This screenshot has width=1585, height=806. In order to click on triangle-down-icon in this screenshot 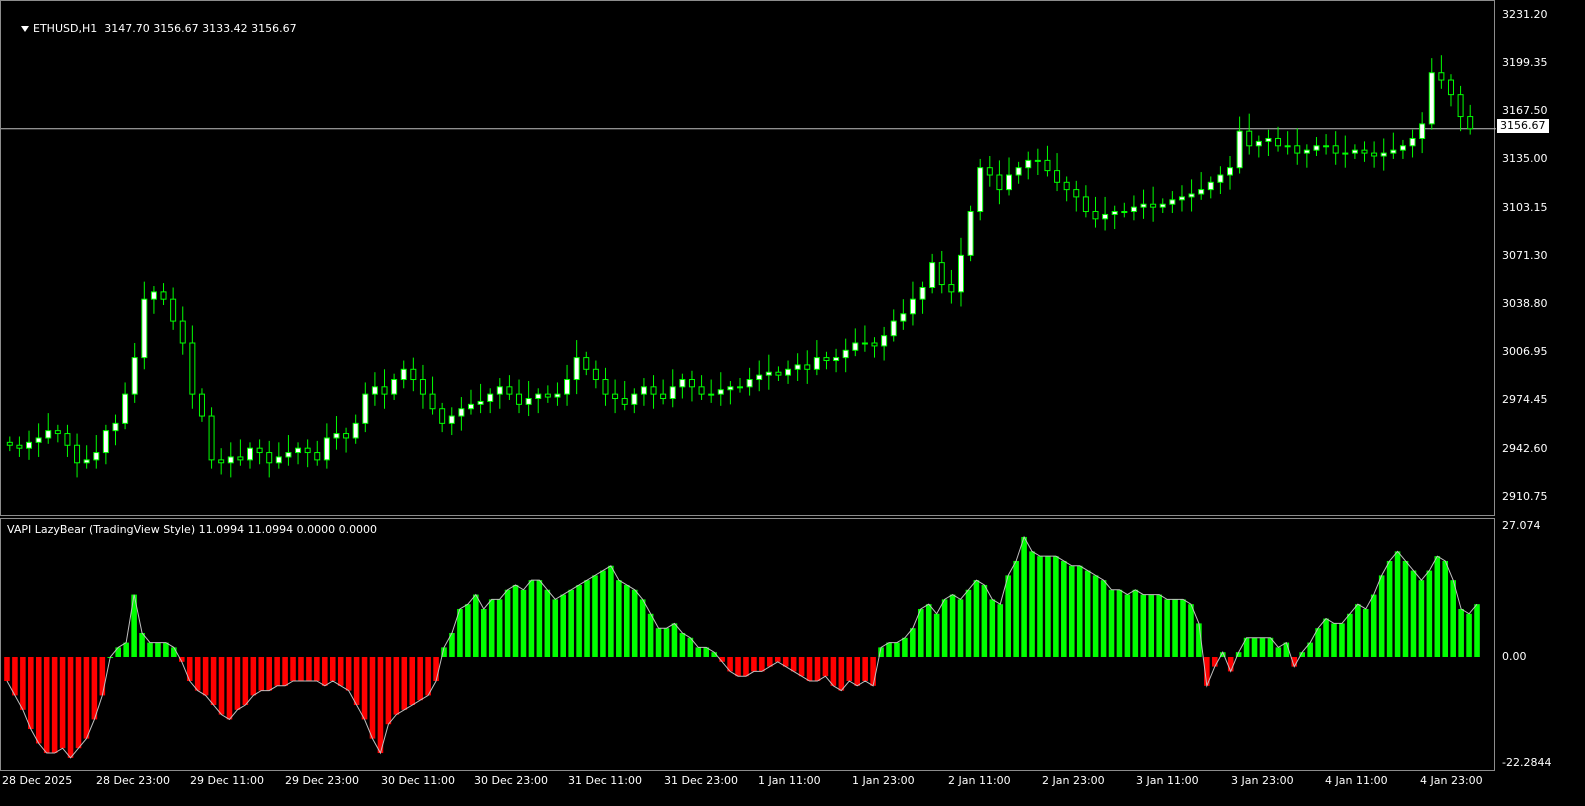, I will do `click(25, 29)`.